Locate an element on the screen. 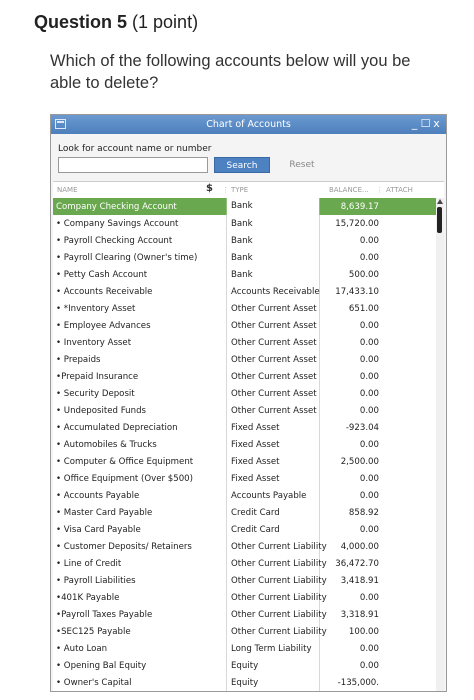 The image size is (474, 700). account-type: Equity is located at coordinates (245, 666).